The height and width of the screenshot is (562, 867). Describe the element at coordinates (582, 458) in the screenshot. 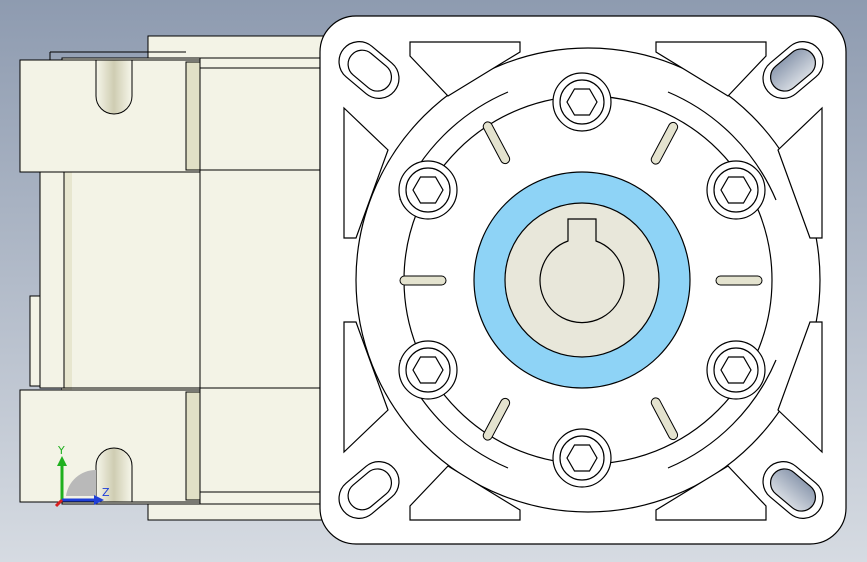

I see `bolt-bottom` at that location.